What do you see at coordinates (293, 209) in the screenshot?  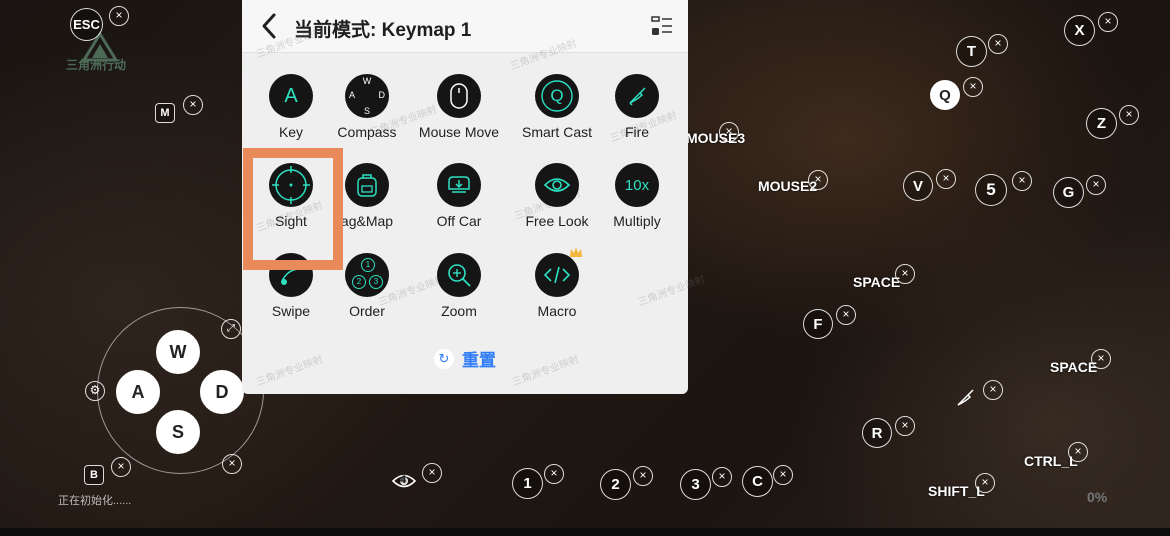 I see `sight-highlight-frame` at bounding box center [293, 209].